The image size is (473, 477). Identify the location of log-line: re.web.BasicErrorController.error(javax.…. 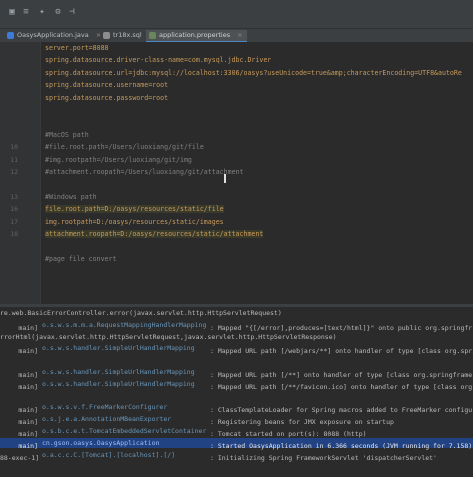
(236, 313).